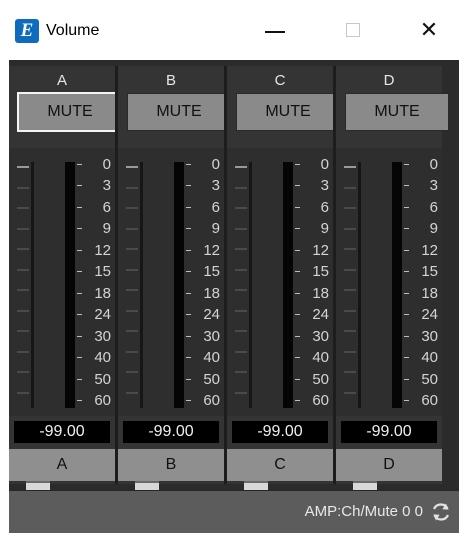  I want to click on refresh-icon, so click(441, 512).